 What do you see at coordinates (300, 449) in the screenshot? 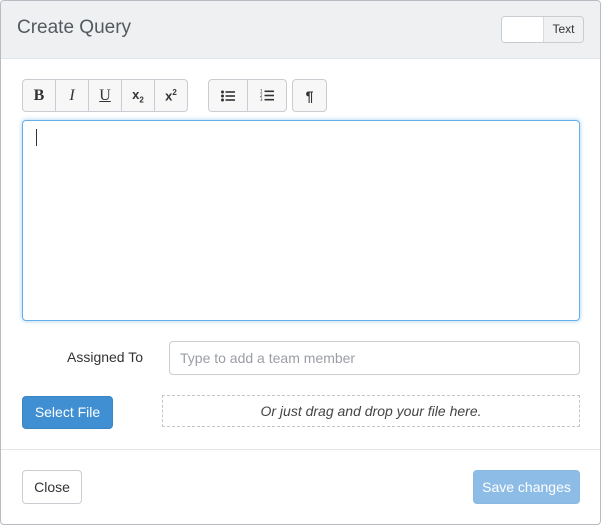
I see `footer-divider` at bounding box center [300, 449].